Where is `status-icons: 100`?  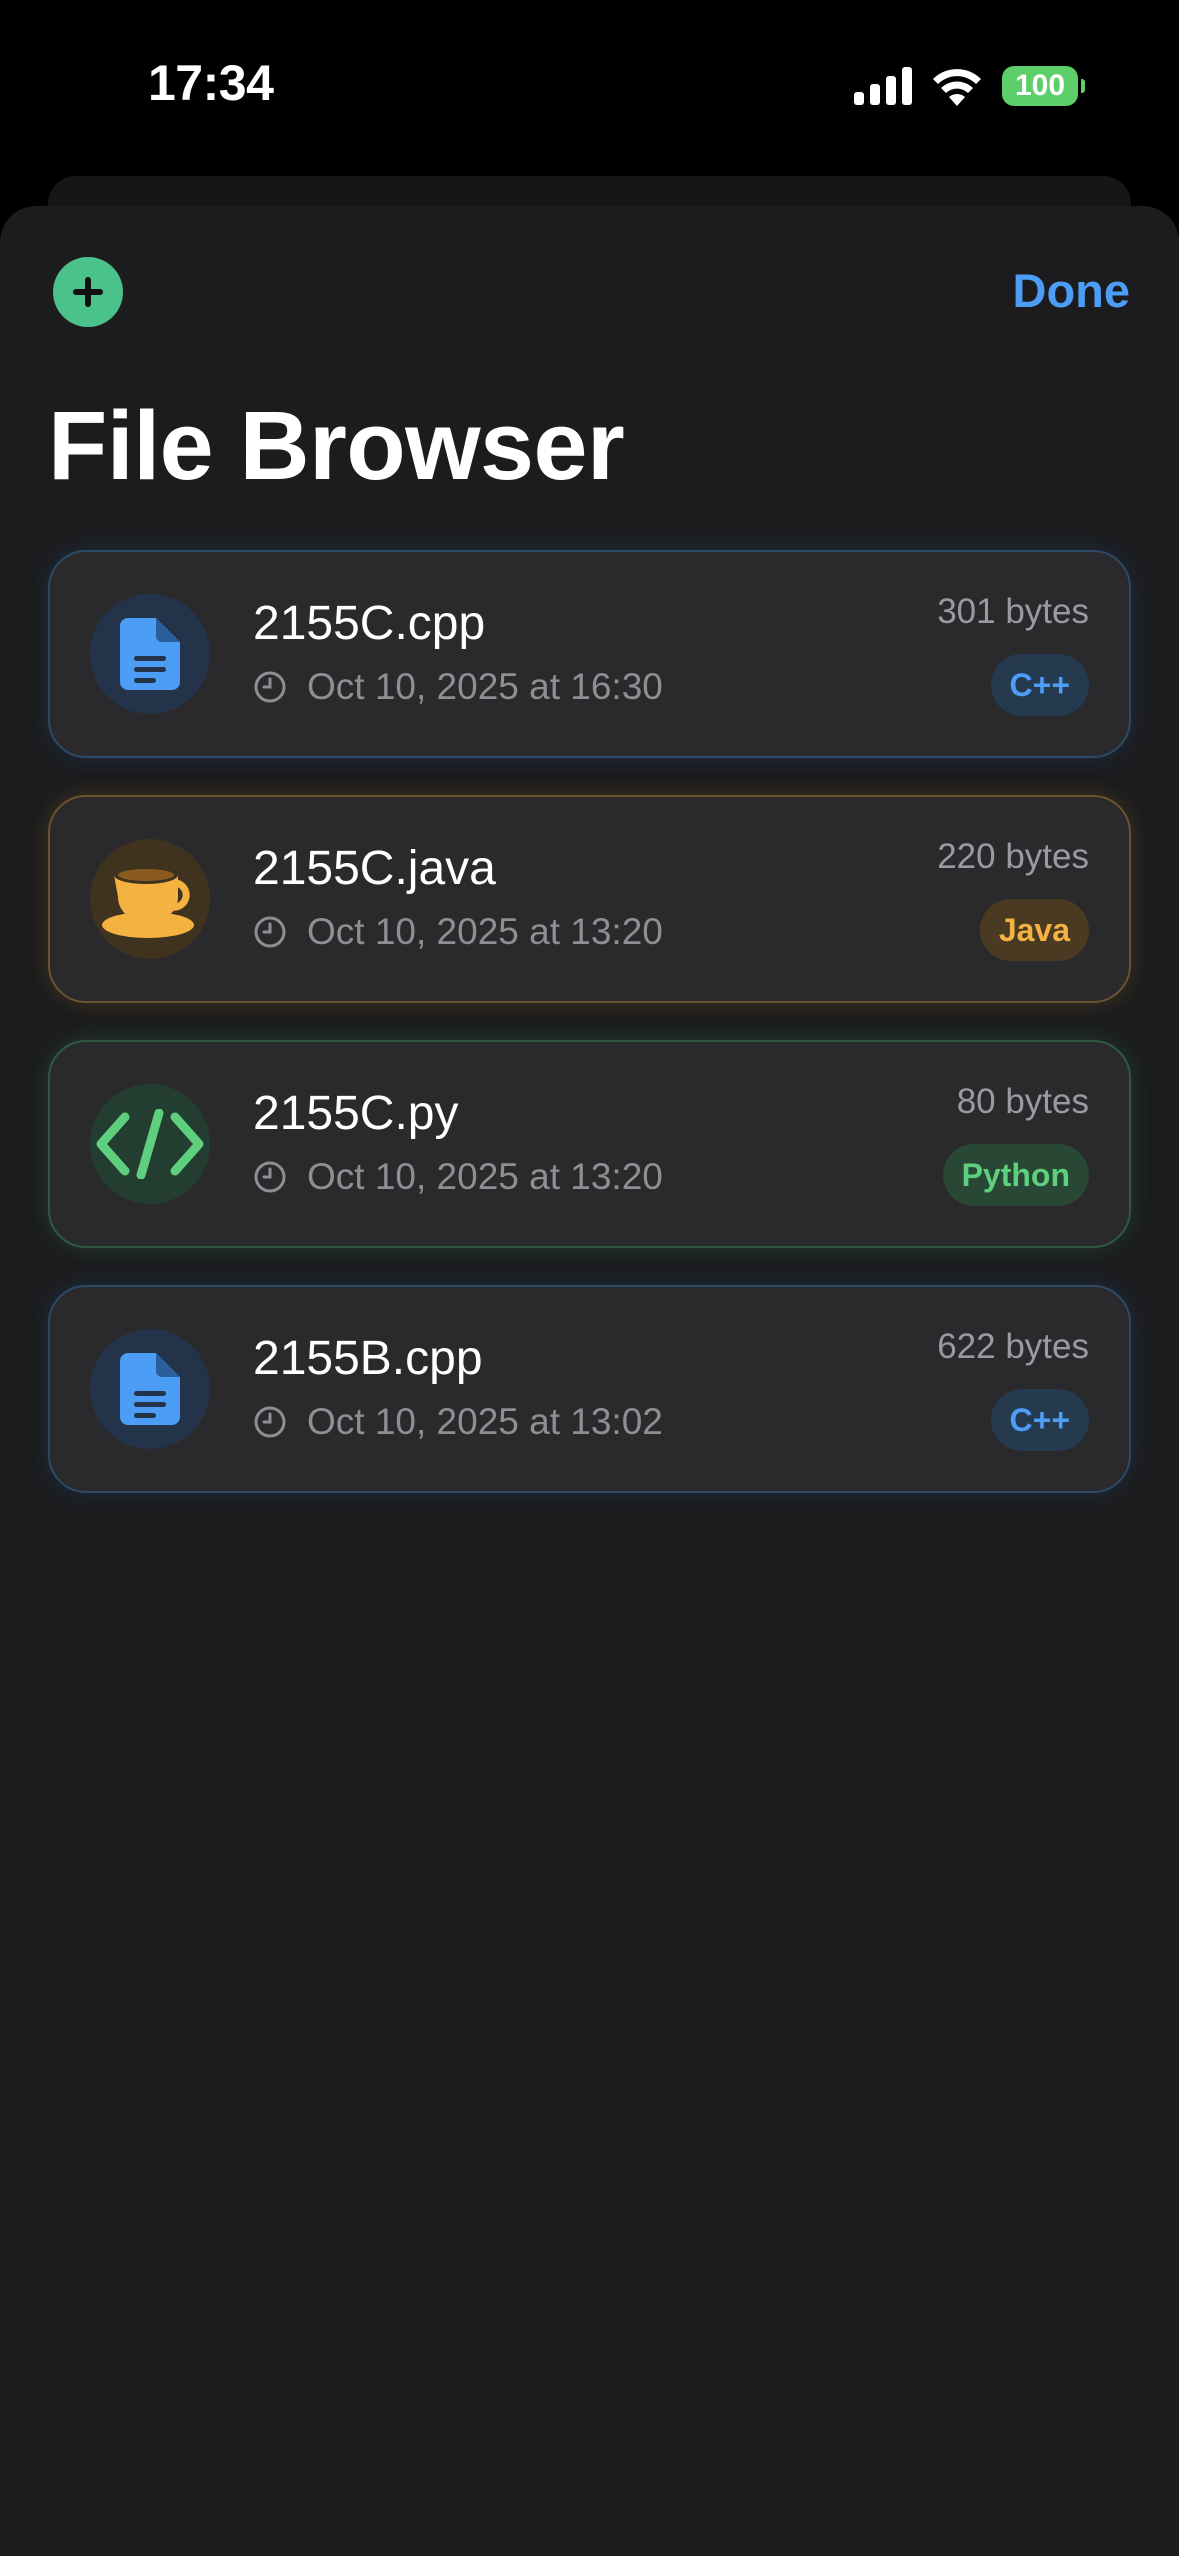 status-icons: 100 is located at coordinates (969, 86).